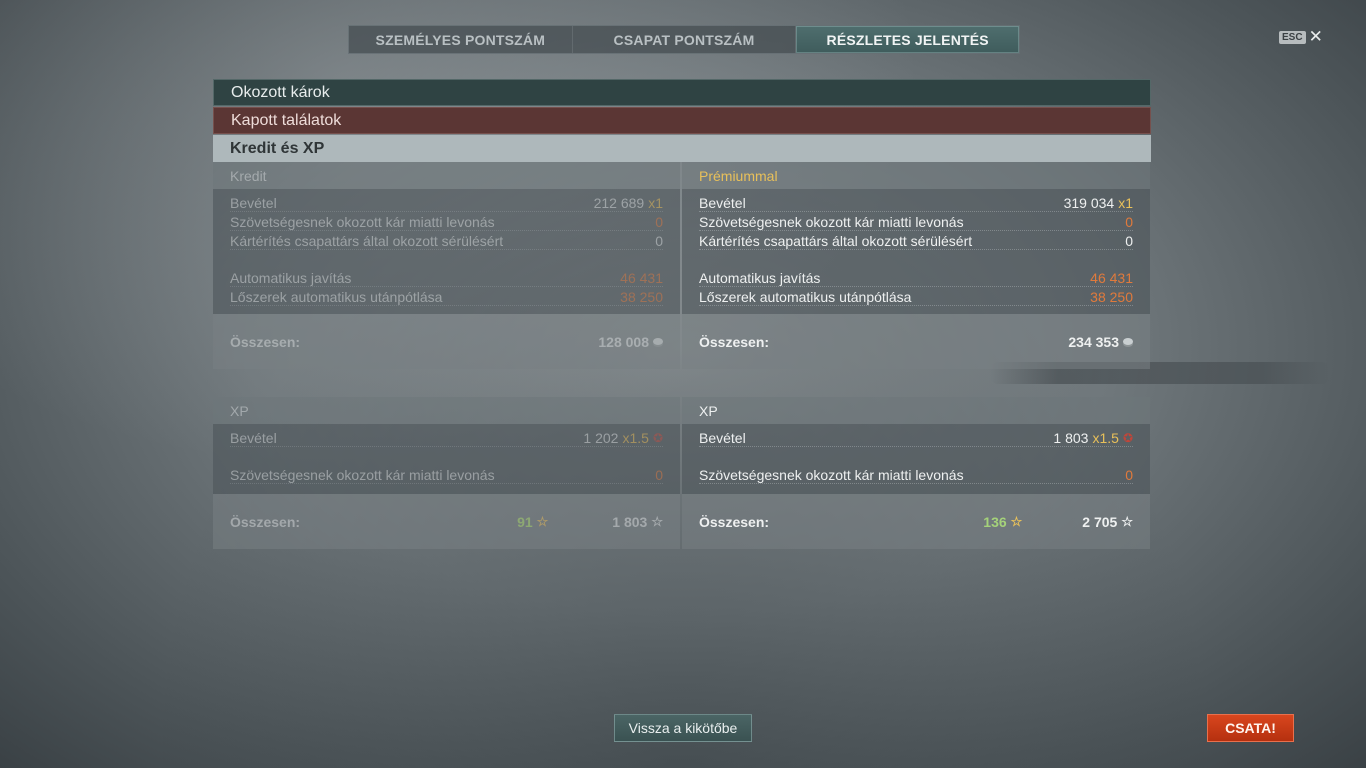 The width and height of the screenshot is (1366, 768). Describe the element at coordinates (525, 521) in the screenshot. I see `xp-total-free-value: 91` at that location.